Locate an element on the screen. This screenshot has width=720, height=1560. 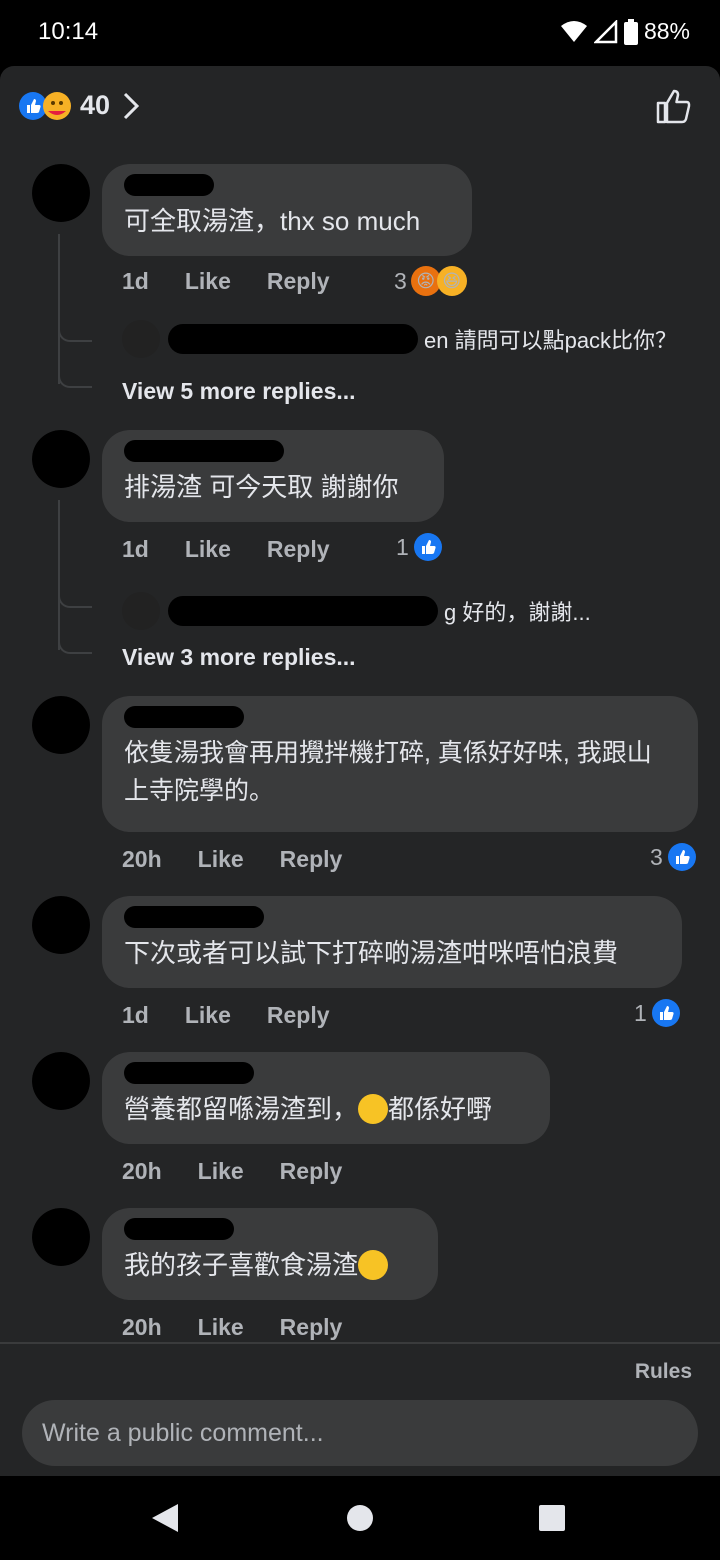
comment-text: 依隻湯我會再用攪拌機打碎, 真係好好味, 我跟山上寺院學的。 is located at coordinates (388, 772).